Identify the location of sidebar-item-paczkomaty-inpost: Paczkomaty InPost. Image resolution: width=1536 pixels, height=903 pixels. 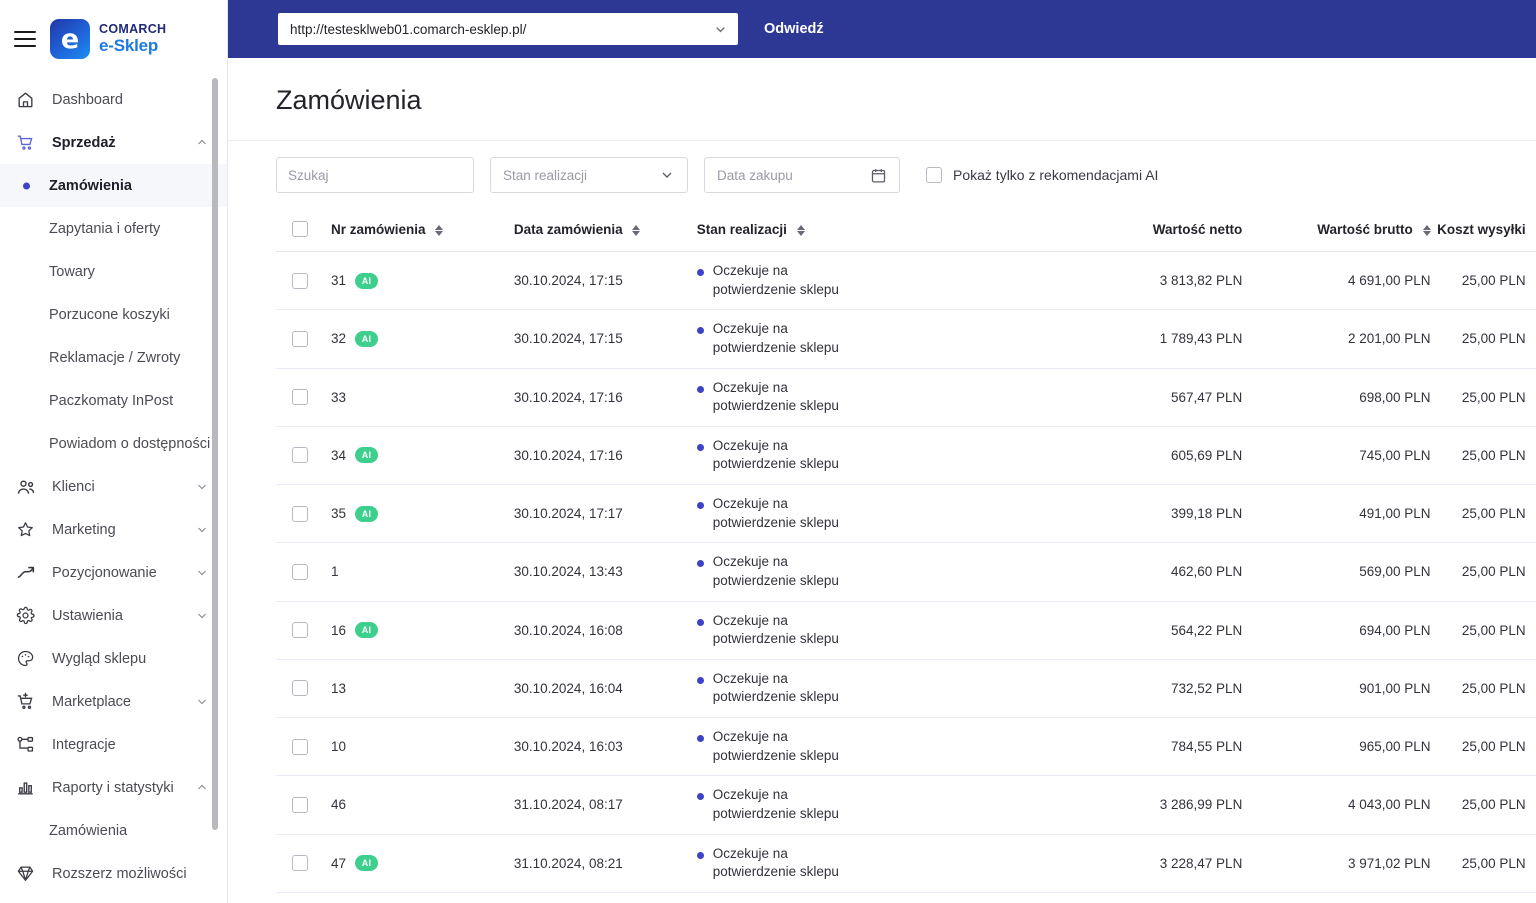
(113, 400).